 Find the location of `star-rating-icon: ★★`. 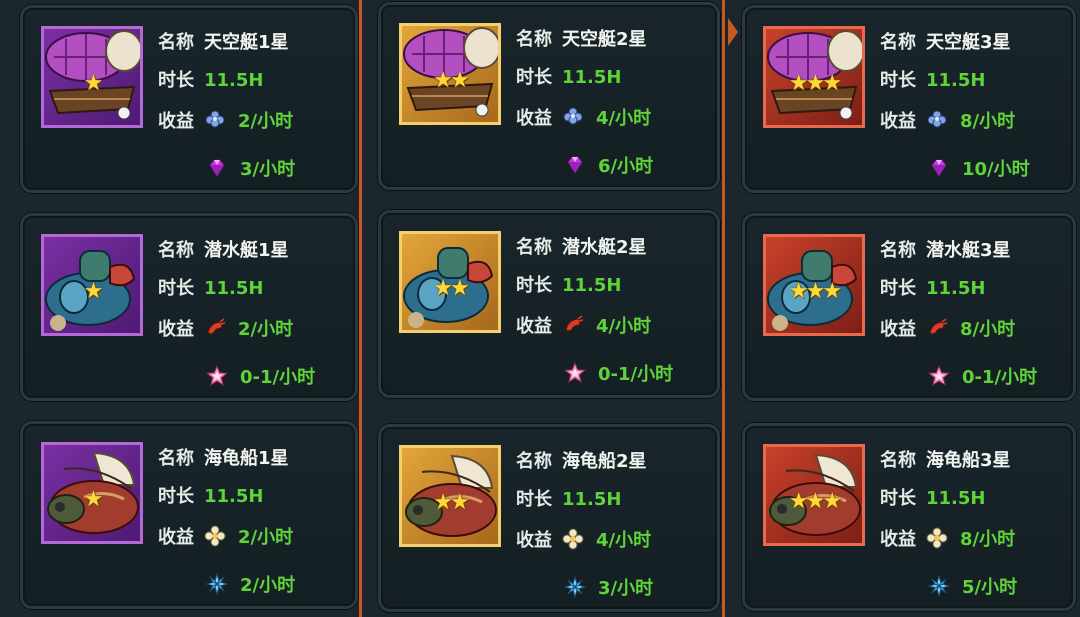

star-rating-icon: ★★ is located at coordinates (451, 288).